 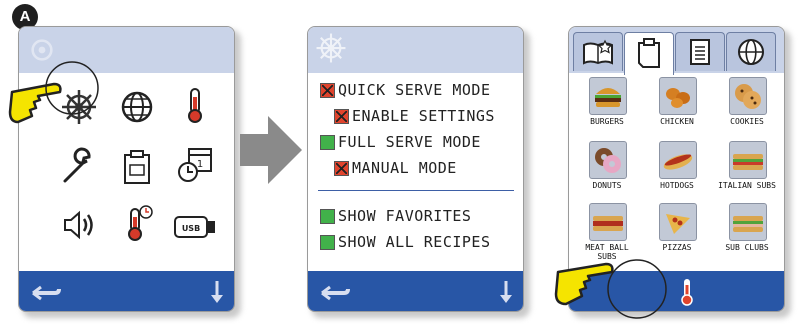 I want to click on italian-sub-image, so click(x=748, y=160).